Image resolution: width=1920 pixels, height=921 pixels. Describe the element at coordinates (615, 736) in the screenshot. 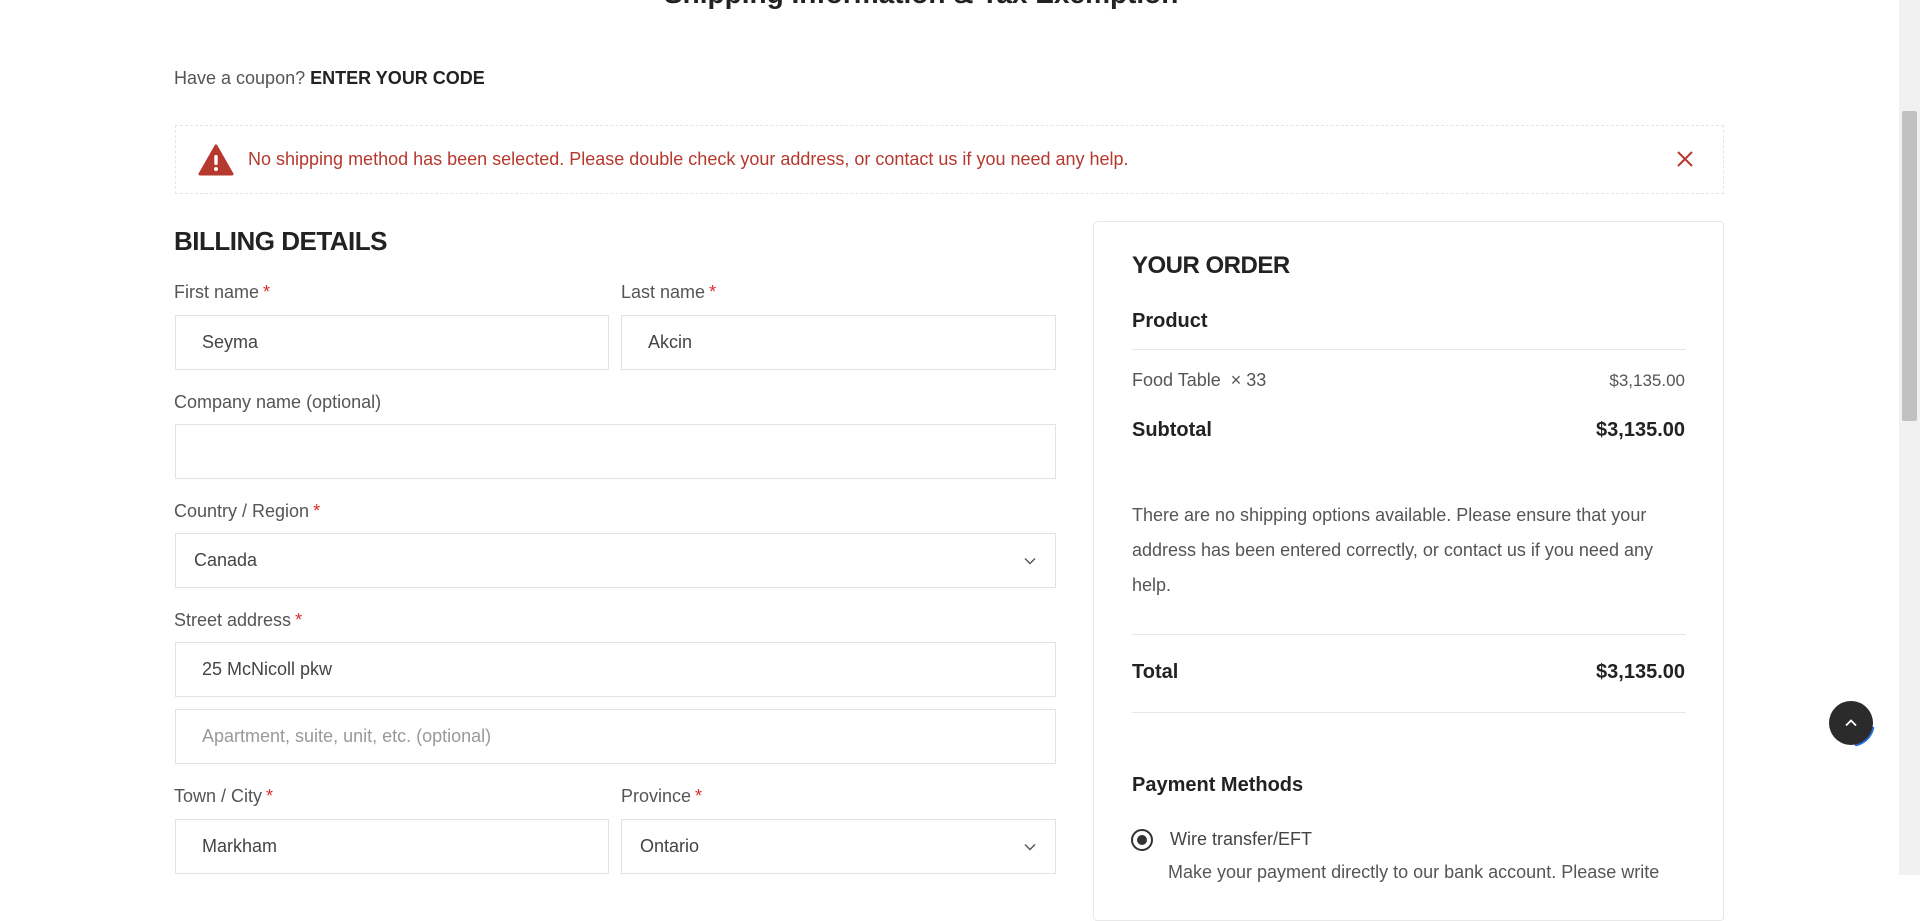

I see `apartment-field: Apartment, suite, unit, etc. (optional)` at that location.